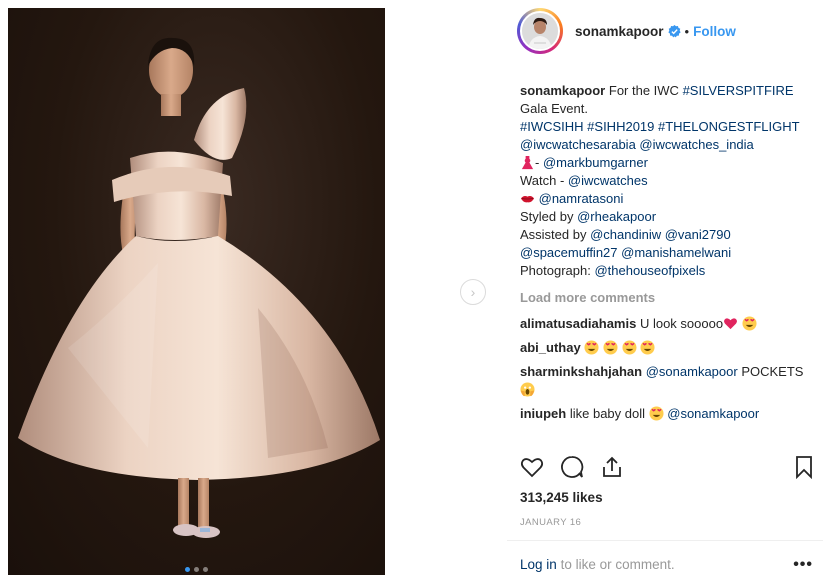 The width and height of the screenshot is (823, 575). I want to click on mention-link: @thehouseofpixels, so click(649, 270).